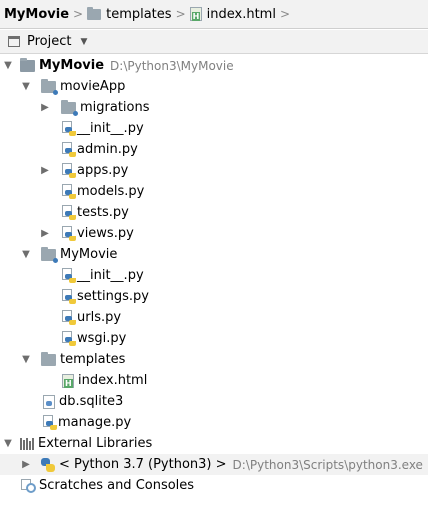 The height and width of the screenshot is (523, 428). What do you see at coordinates (27, 64) in the screenshot?
I see `project-folder-icon` at bounding box center [27, 64].